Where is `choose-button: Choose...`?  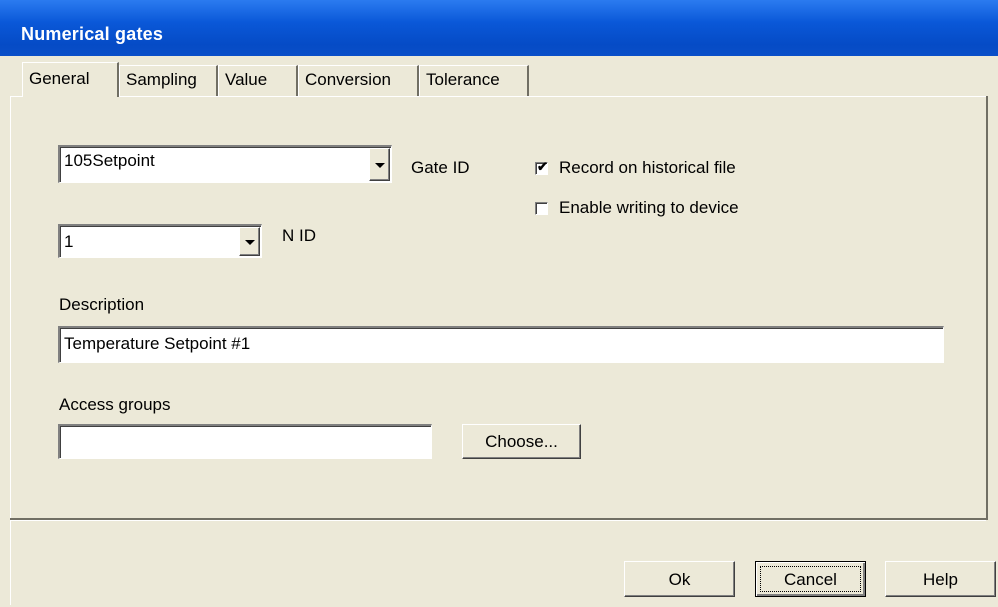 choose-button: Choose... is located at coordinates (521, 441).